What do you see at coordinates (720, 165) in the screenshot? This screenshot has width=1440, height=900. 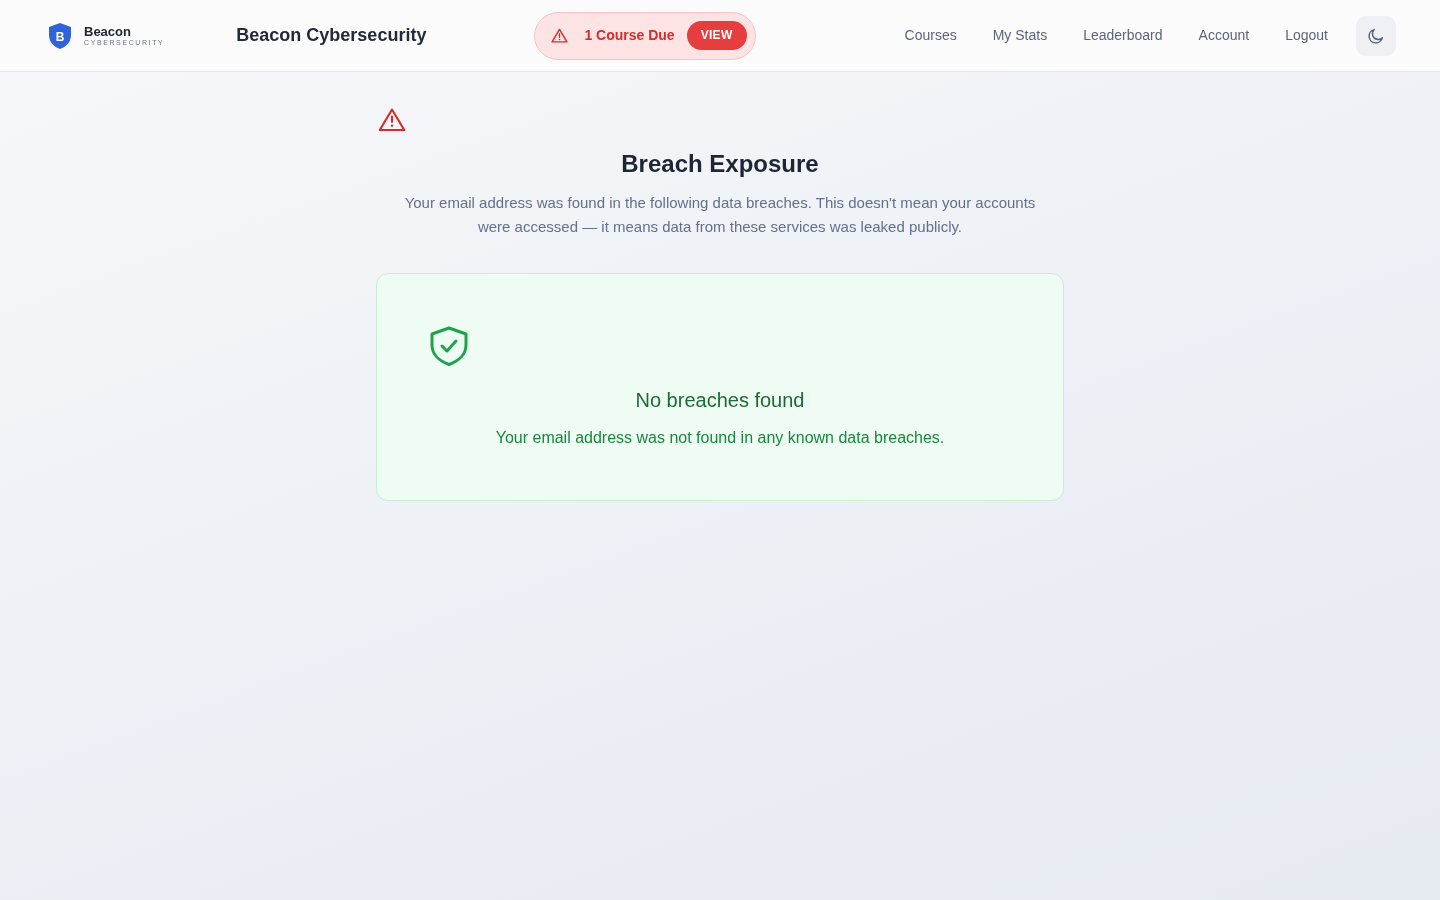 I see `page-title: Breach Exposure` at bounding box center [720, 165].